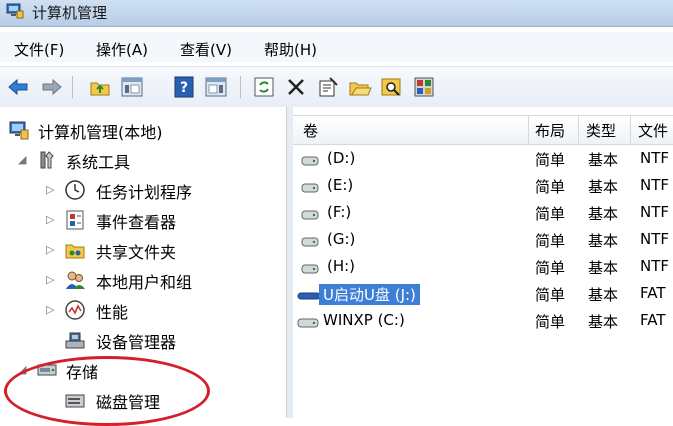  What do you see at coordinates (143, 310) in the screenshot?
I see `tree-item-performance: ▷ 性能` at bounding box center [143, 310].